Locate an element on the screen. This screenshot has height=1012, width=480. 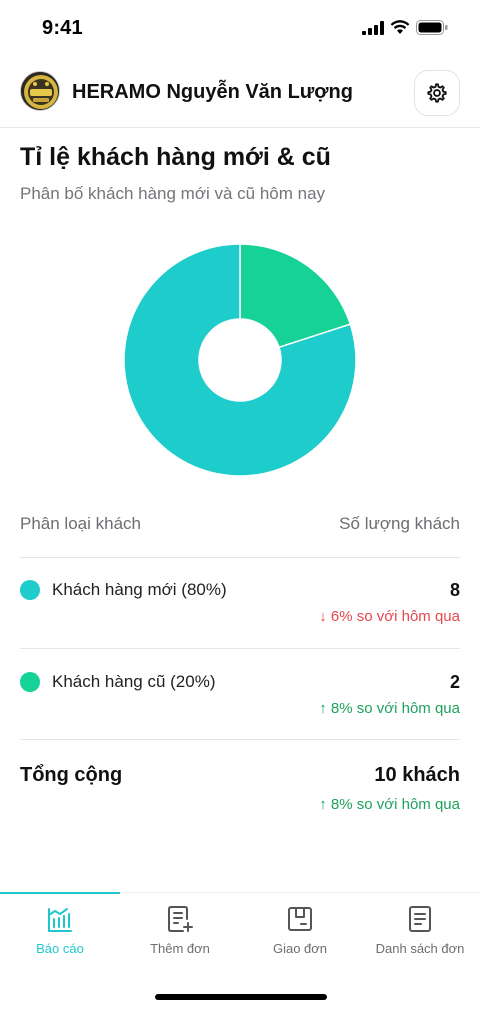
row-label: Khách hàng mới (80%) is located at coordinates (139, 589).